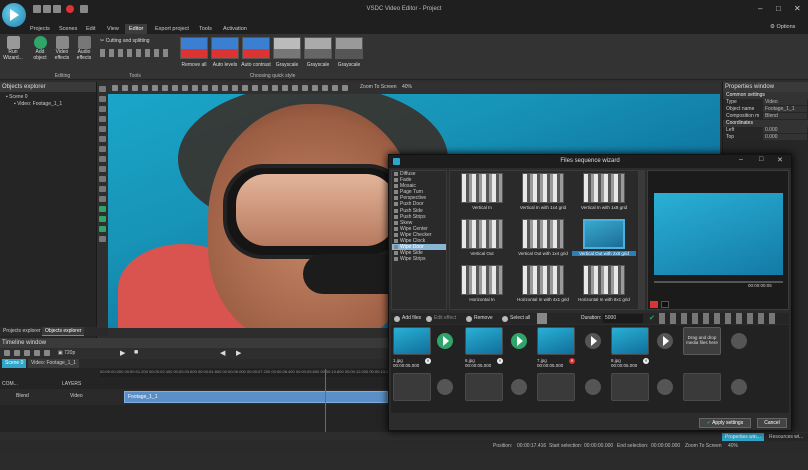 The image size is (808, 470). What do you see at coordinates (654, 304) in the screenshot?
I see `wizard-record-icon` at bounding box center [654, 304].